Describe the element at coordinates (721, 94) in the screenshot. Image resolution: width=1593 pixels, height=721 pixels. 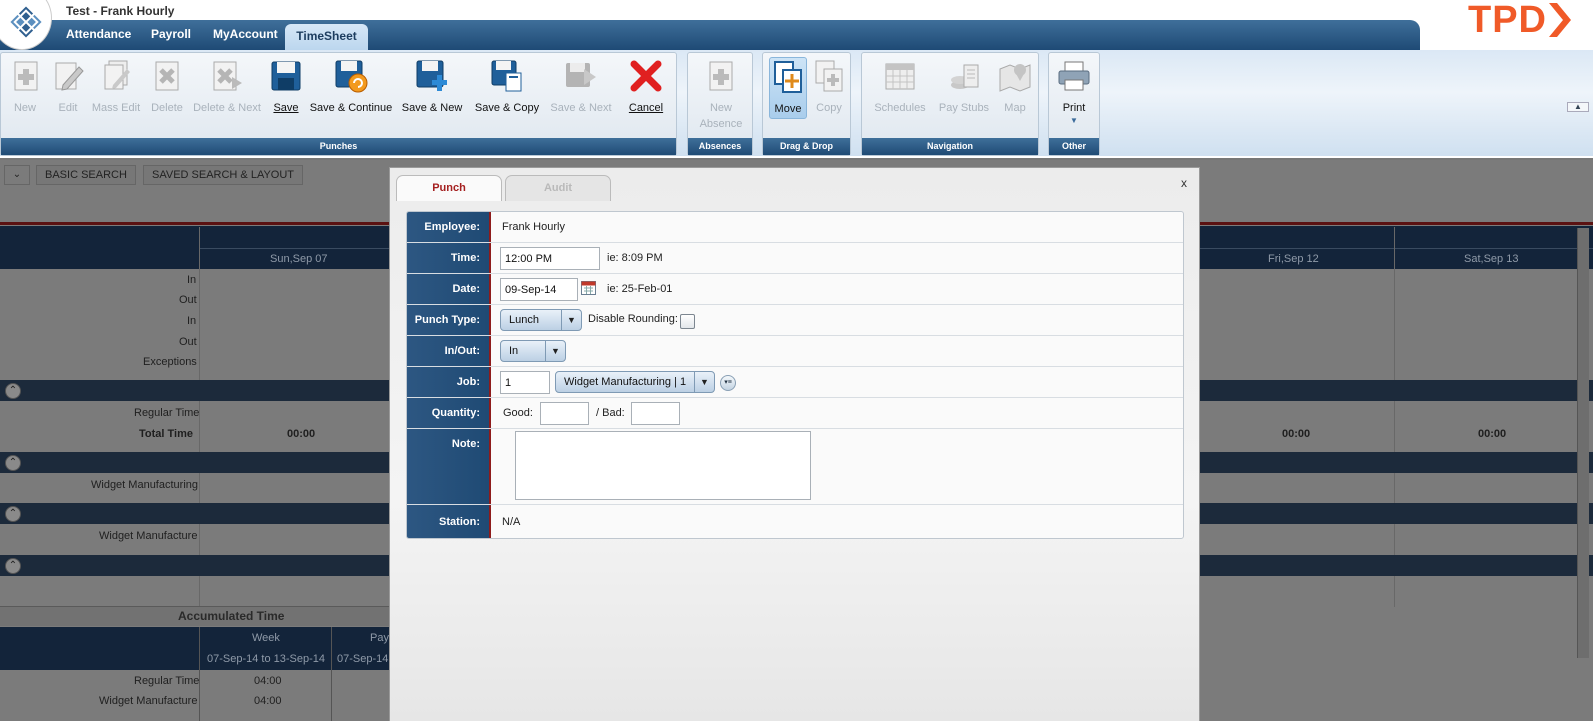
I see `new-absence-button: New Absence` at that location.